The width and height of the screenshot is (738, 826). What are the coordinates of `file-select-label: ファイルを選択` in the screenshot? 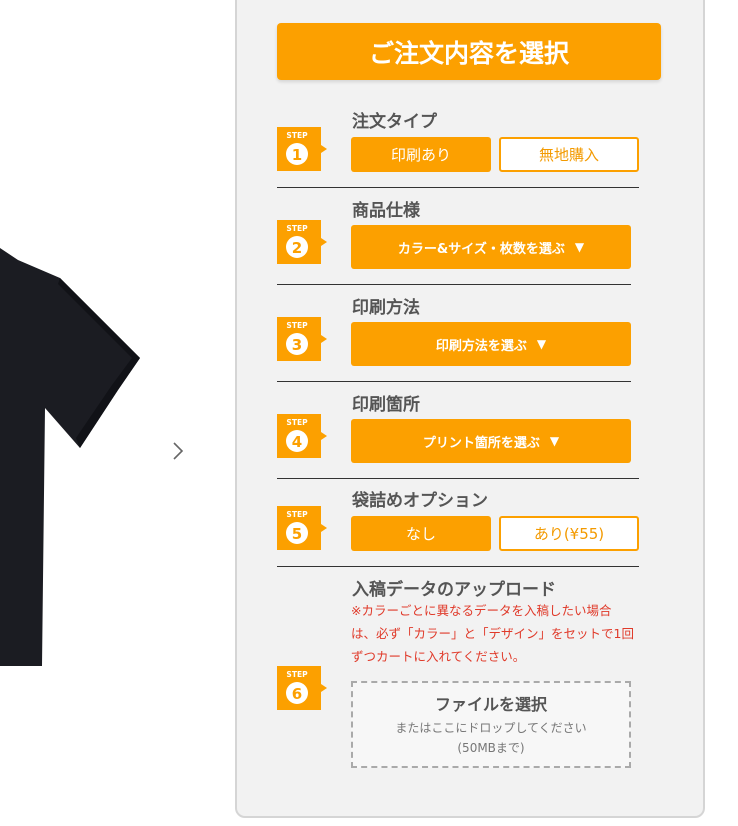 It's located at (490, 704).